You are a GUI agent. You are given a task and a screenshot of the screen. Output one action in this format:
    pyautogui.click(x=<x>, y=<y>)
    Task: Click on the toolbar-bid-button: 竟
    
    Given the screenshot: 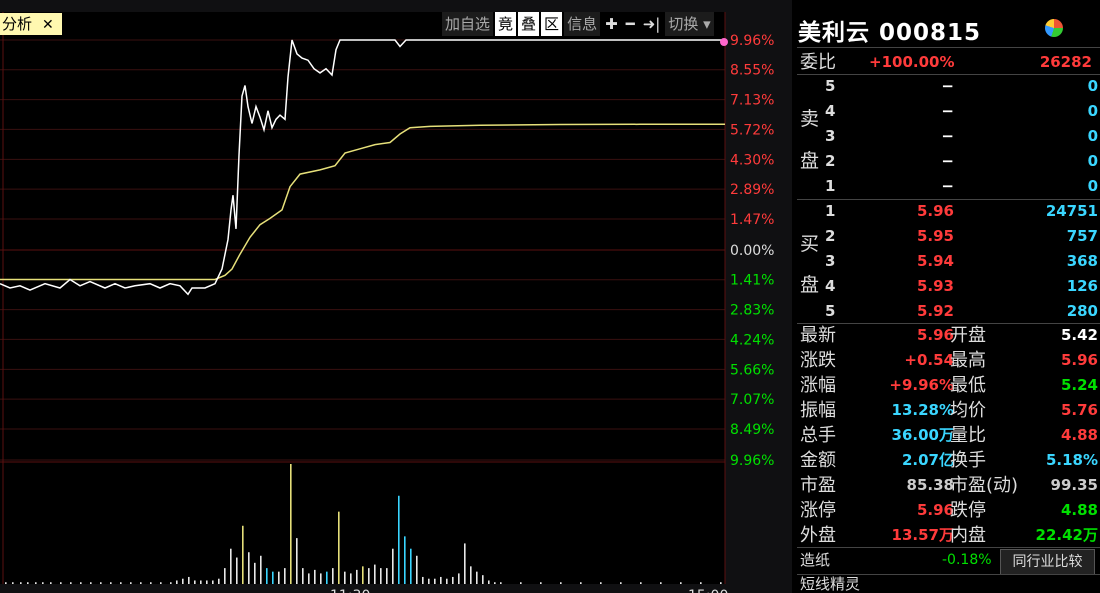 What is the action you would take?
    pyautogui.click(x=506, y=24)
    